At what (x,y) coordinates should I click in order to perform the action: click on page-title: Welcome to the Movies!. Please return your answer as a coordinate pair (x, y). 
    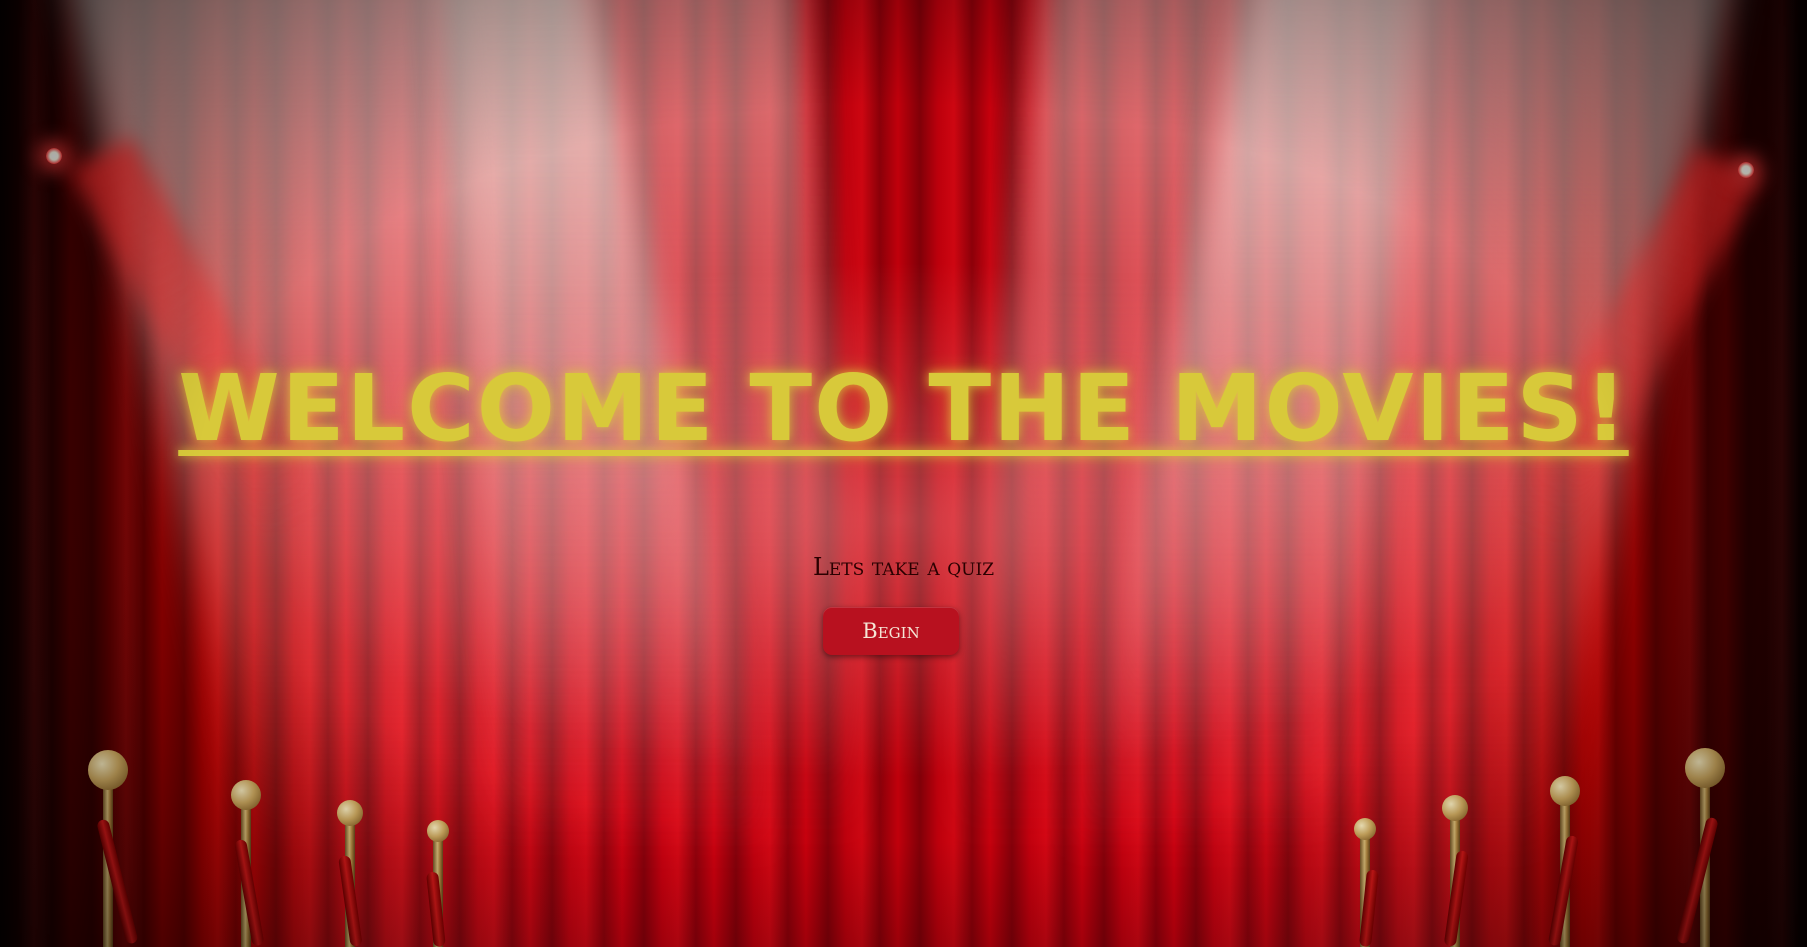
    Looking at the image, I should click on (903, 408).